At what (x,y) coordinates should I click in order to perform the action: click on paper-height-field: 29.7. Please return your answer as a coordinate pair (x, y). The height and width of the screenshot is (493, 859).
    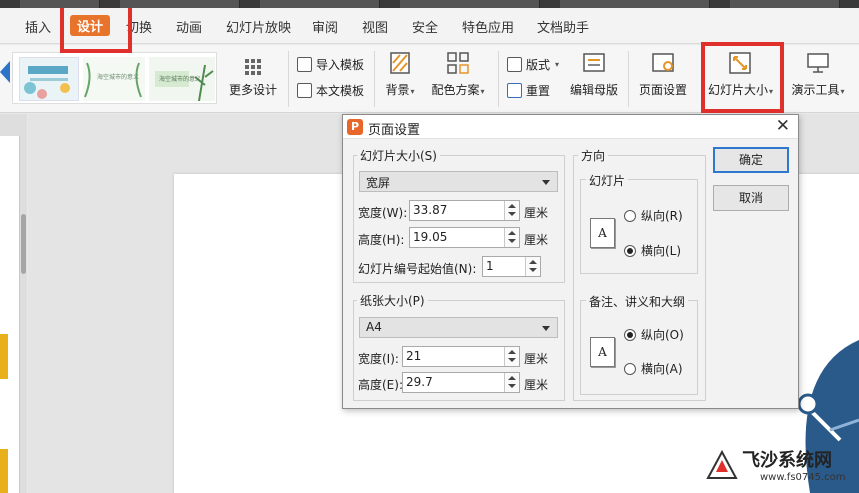
    Looking at the image, I should click on (461, 382).